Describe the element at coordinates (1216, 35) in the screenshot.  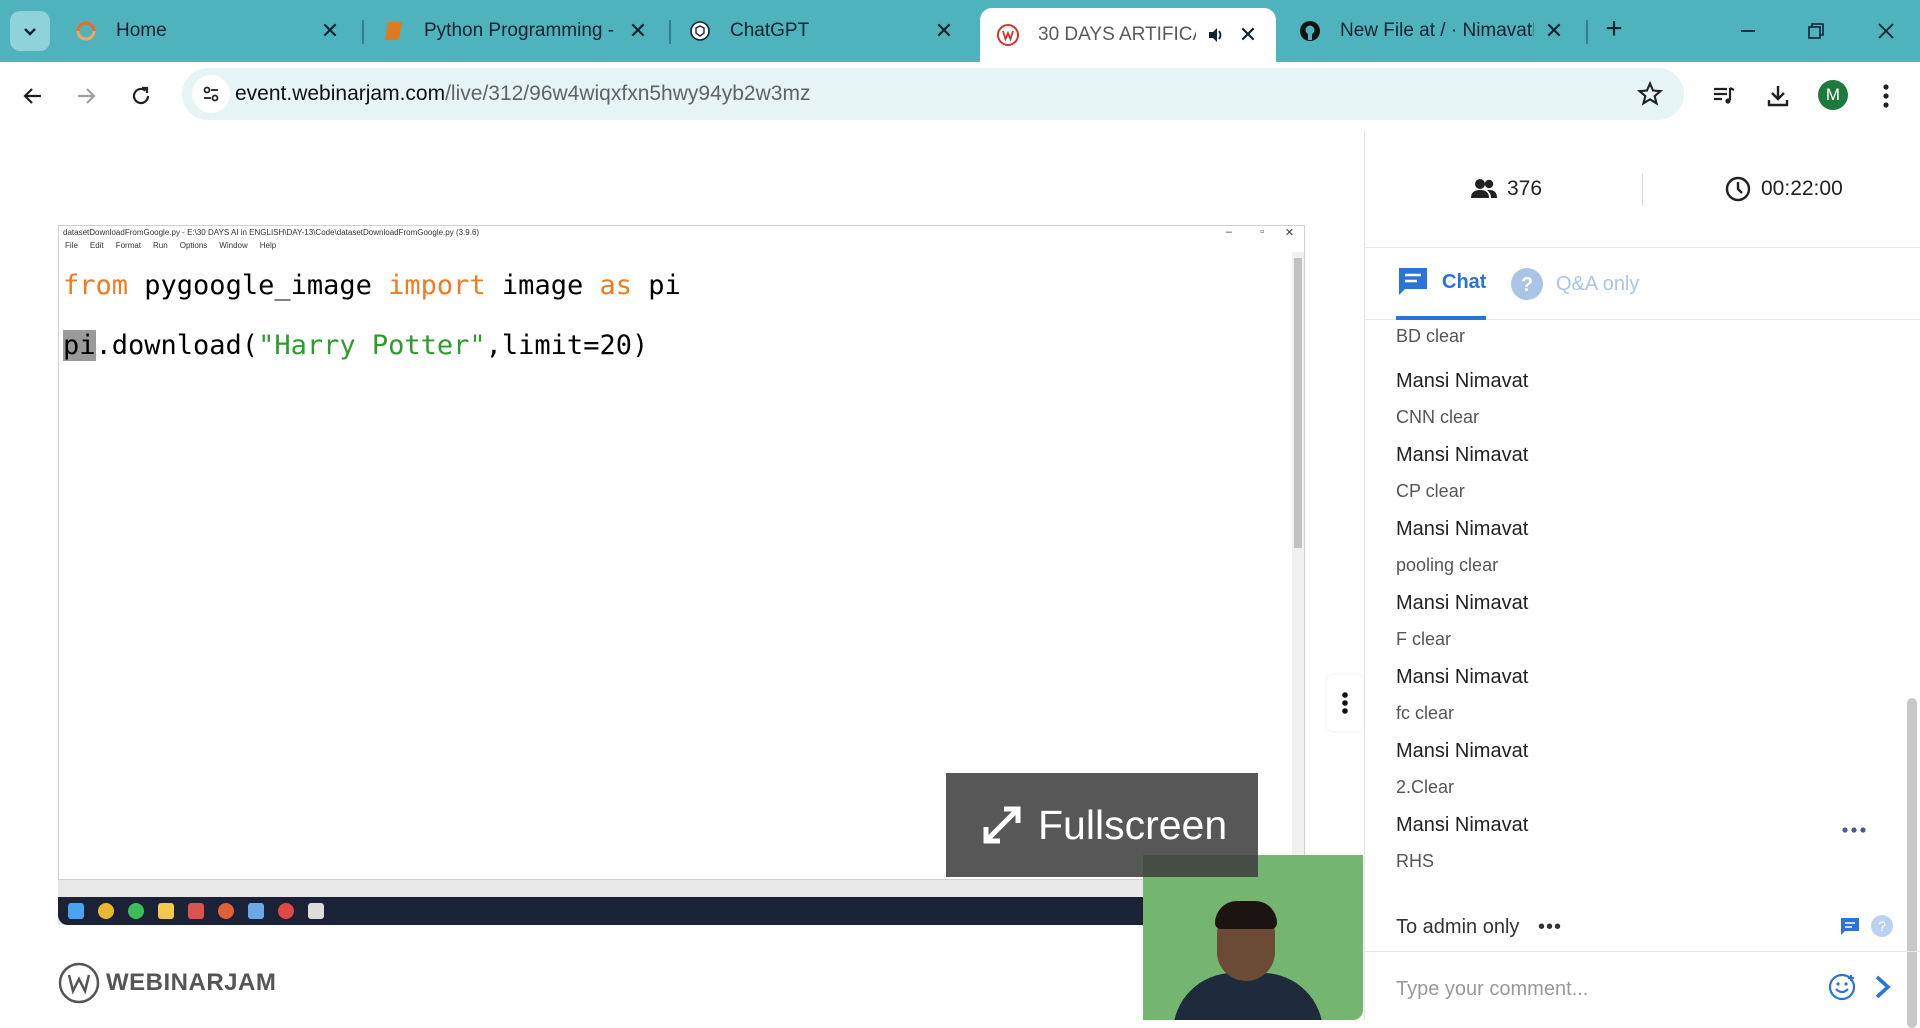
I see `speaker-icon` at that location.